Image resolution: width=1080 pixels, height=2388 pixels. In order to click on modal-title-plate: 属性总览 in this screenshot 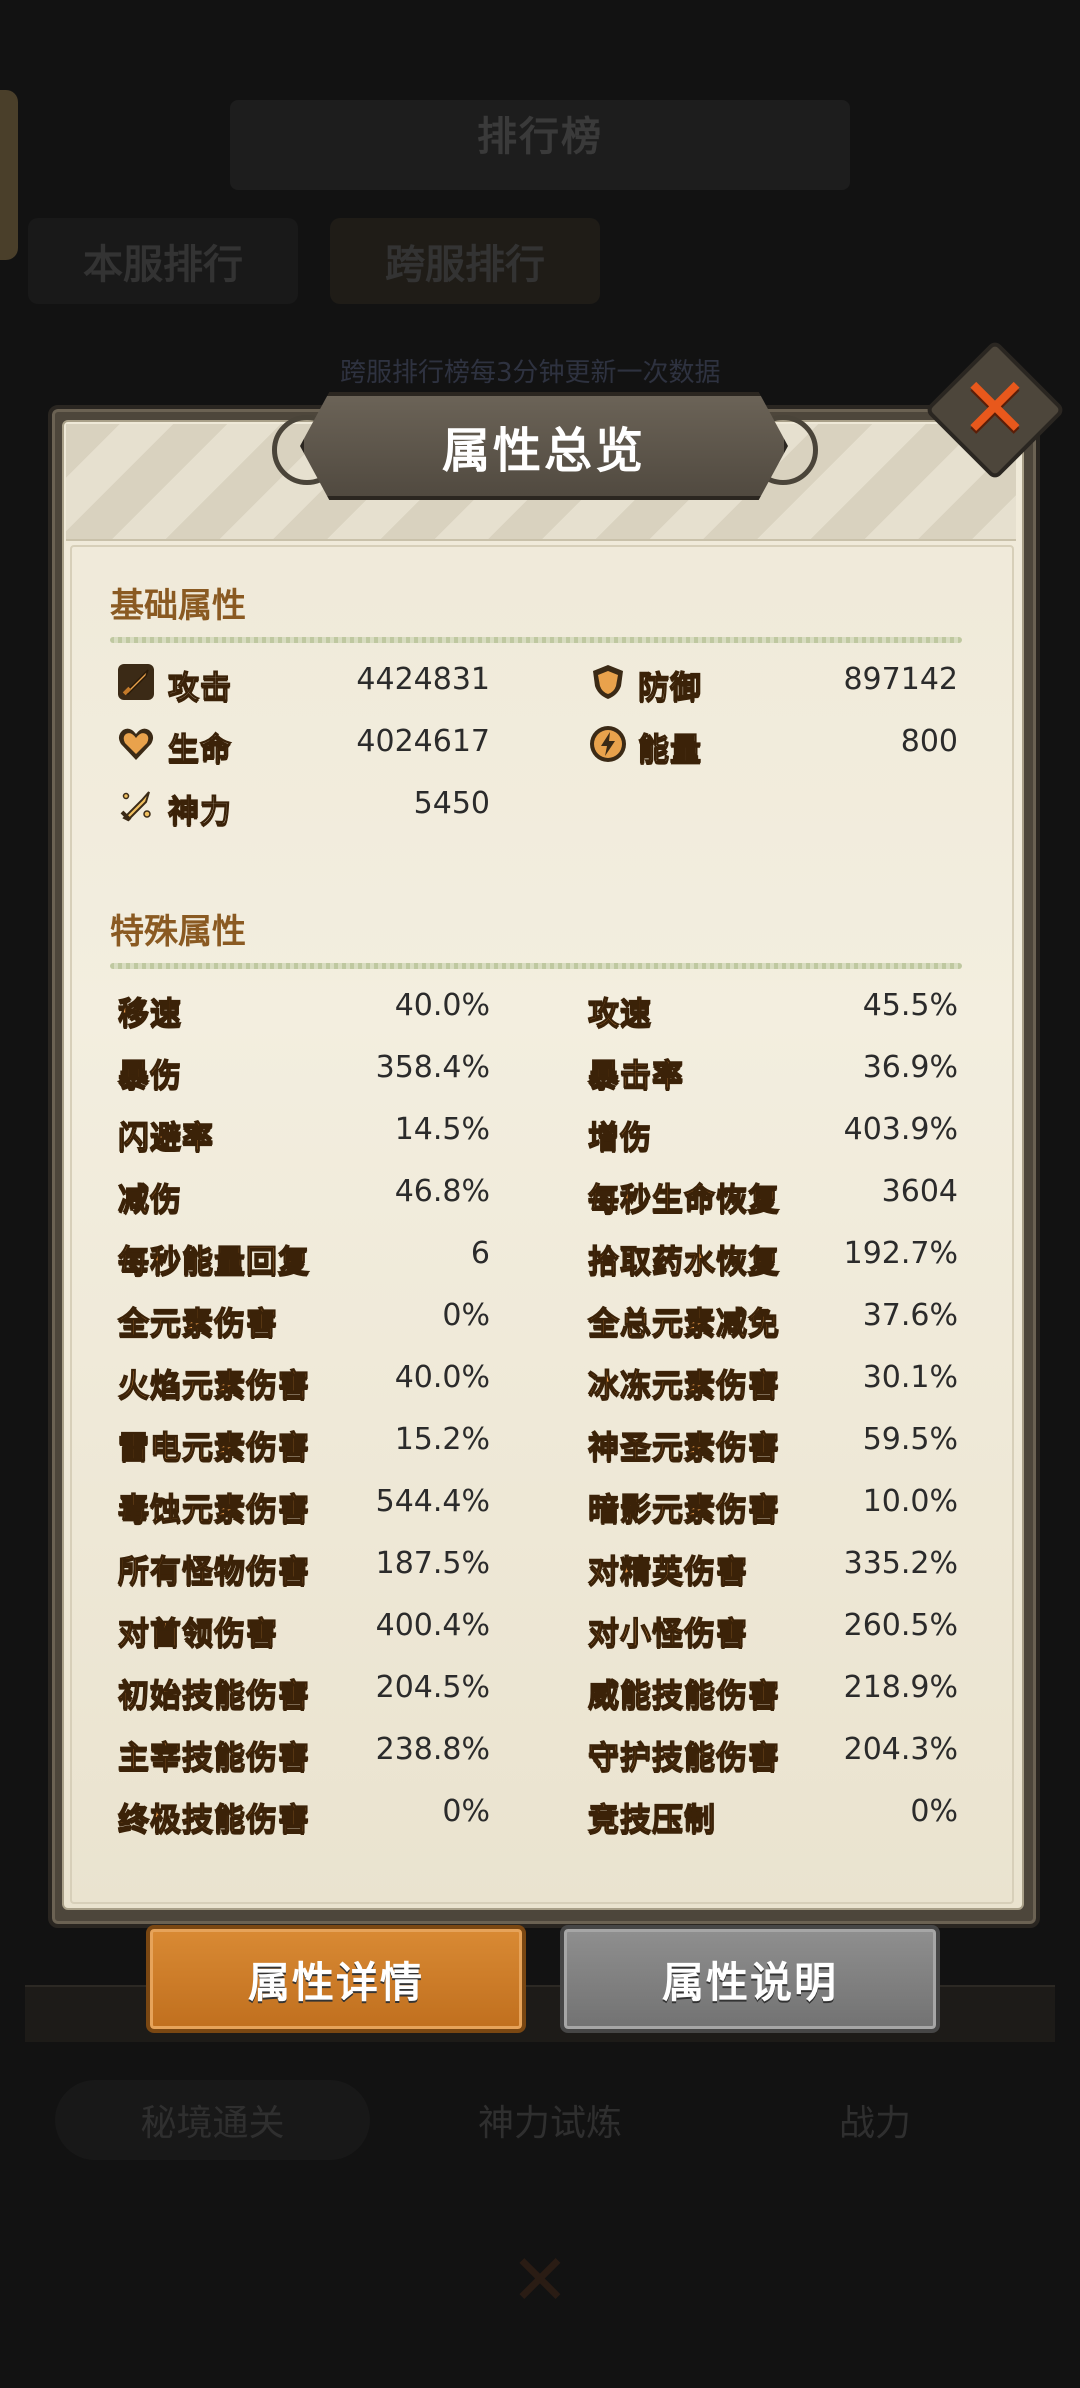, I will do `click(544, 446)`.